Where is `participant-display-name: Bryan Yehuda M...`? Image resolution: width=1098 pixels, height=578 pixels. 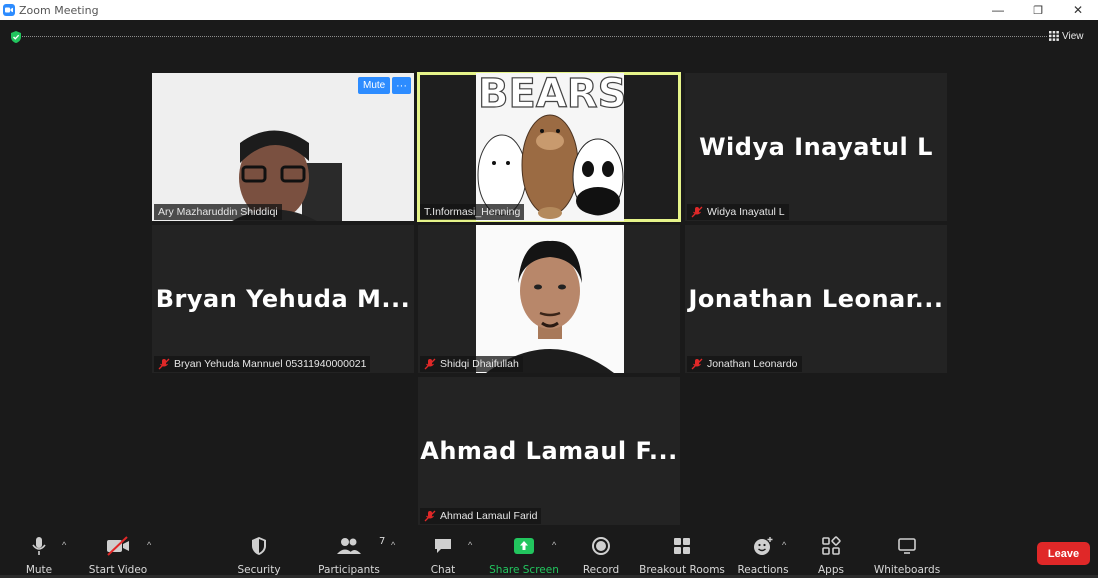 participant-display-name: Bryan Yehuda M... is located at coordinates (283, 299).